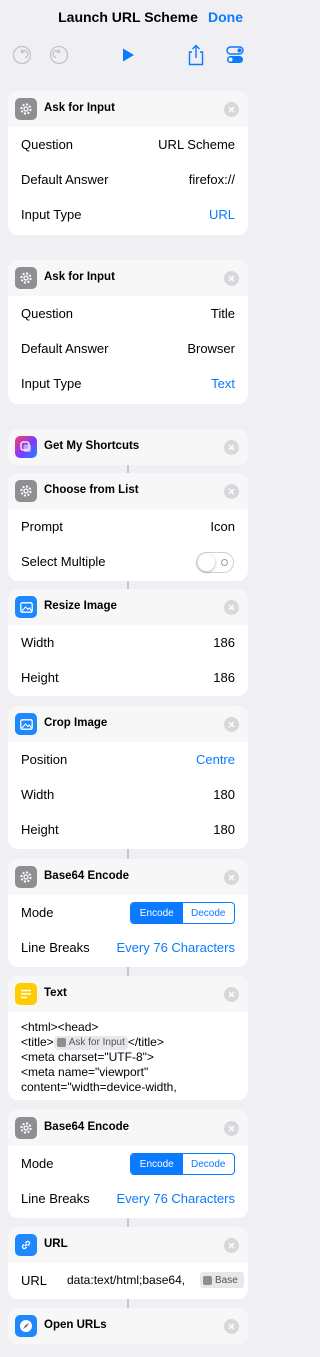  I want to click on url-row: URL data:text/html;base64, Base, so click(128, 1280).